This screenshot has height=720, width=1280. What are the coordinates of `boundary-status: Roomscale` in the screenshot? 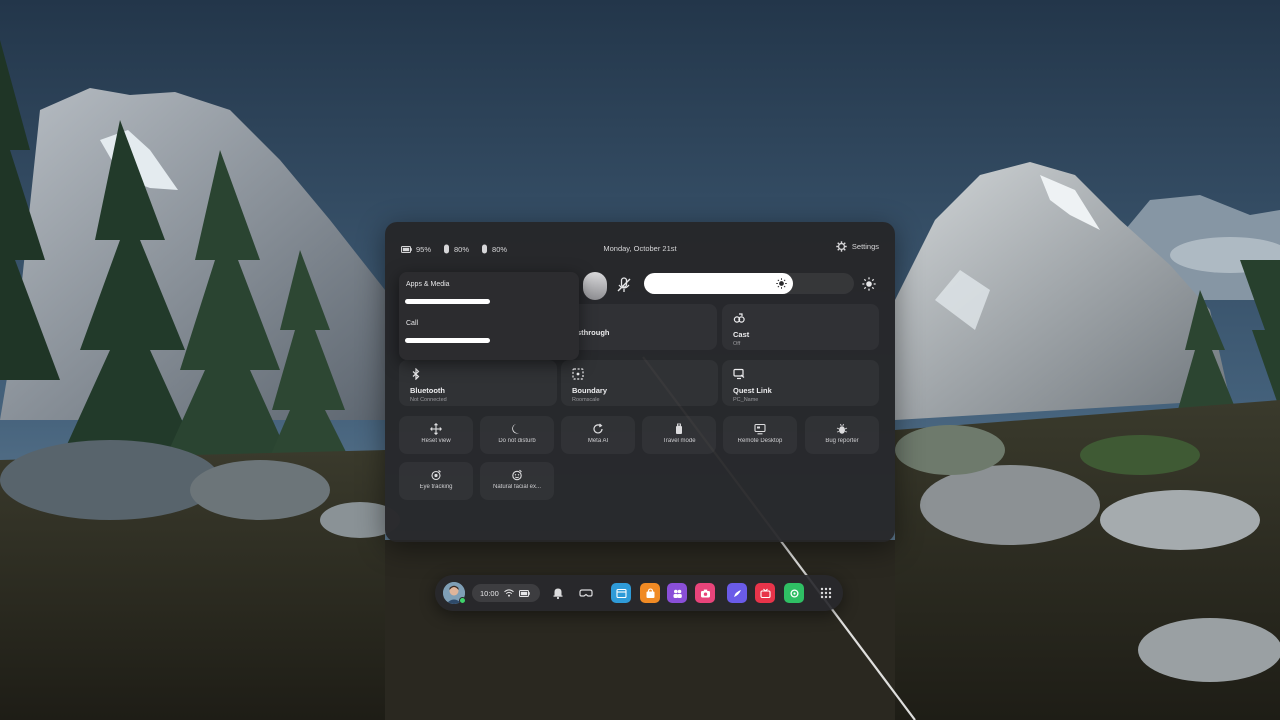 It's located at (586, 400).